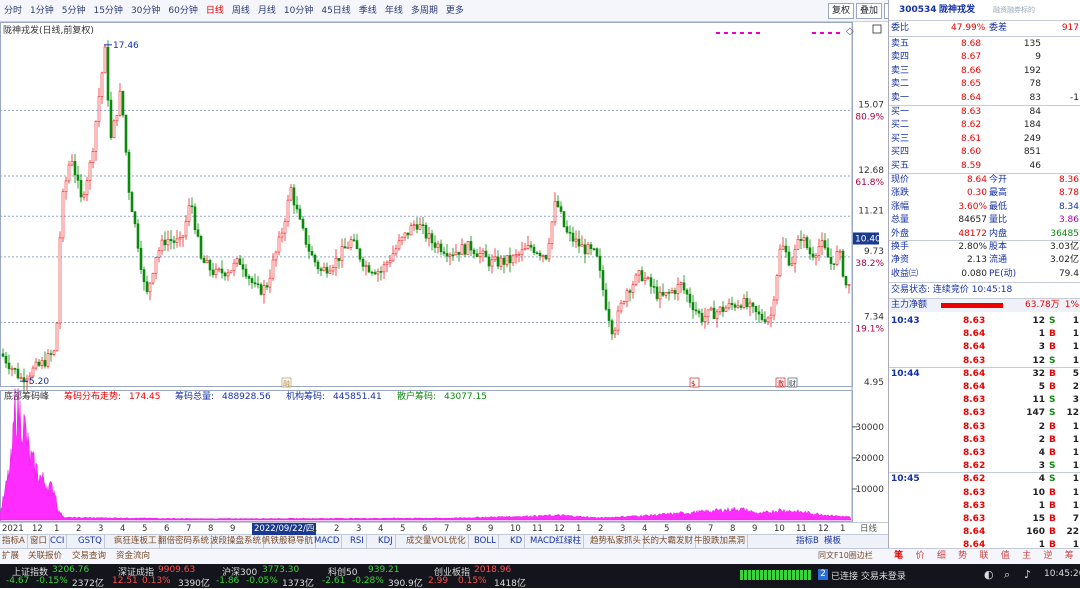 This screenshot has height=589, width=1080. What do you see at coordinates (919, 556) in the screenshot?
I see `right-tab-1: 价` at bounding box center [919, 556].